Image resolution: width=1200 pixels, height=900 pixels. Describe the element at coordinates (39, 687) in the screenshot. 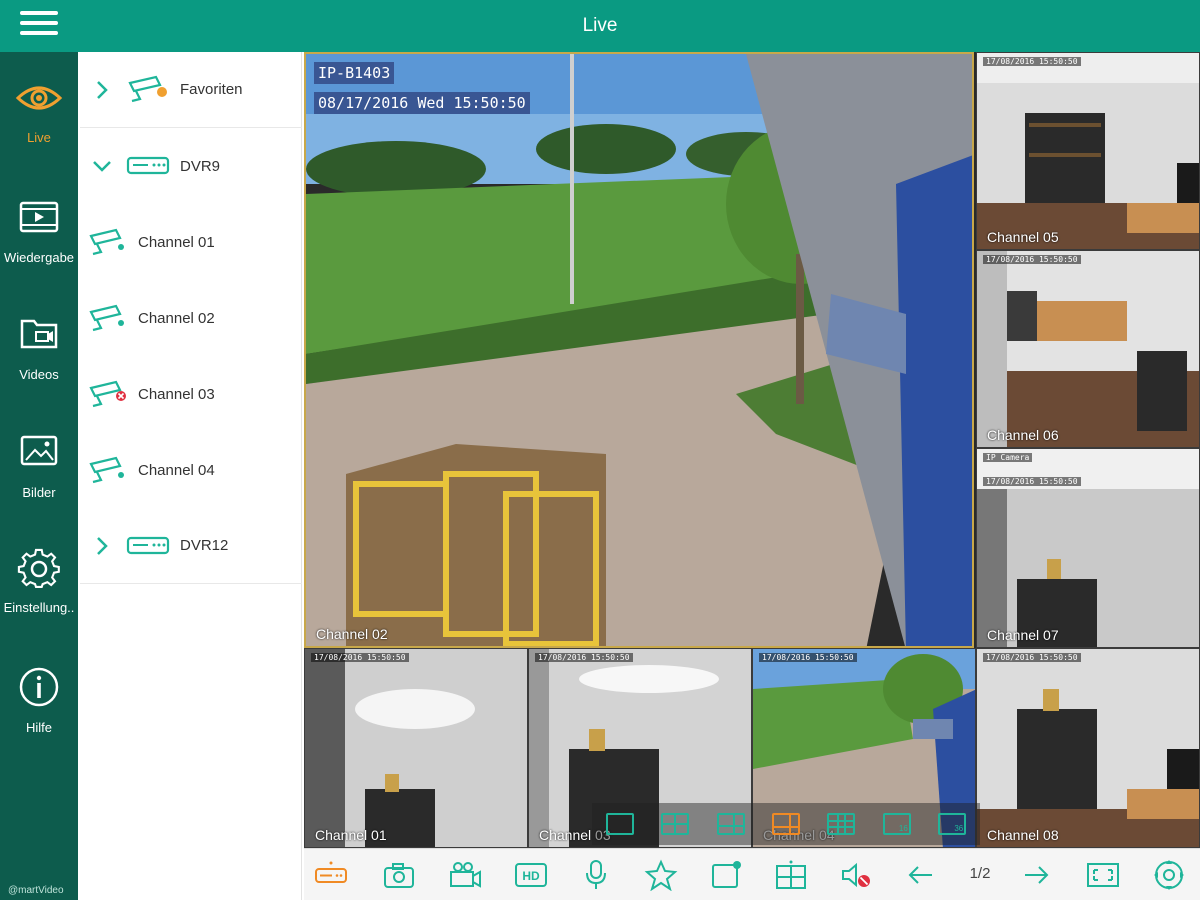

I see `info-icon` at that location.